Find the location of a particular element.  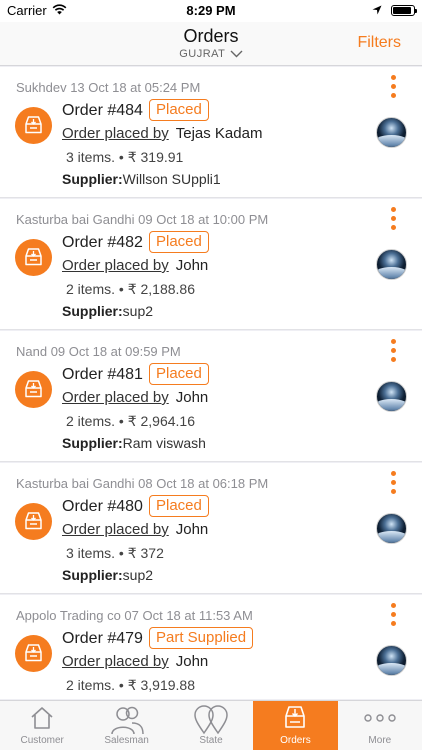

order-number: Order #481 is located at coordinates (102, 374).